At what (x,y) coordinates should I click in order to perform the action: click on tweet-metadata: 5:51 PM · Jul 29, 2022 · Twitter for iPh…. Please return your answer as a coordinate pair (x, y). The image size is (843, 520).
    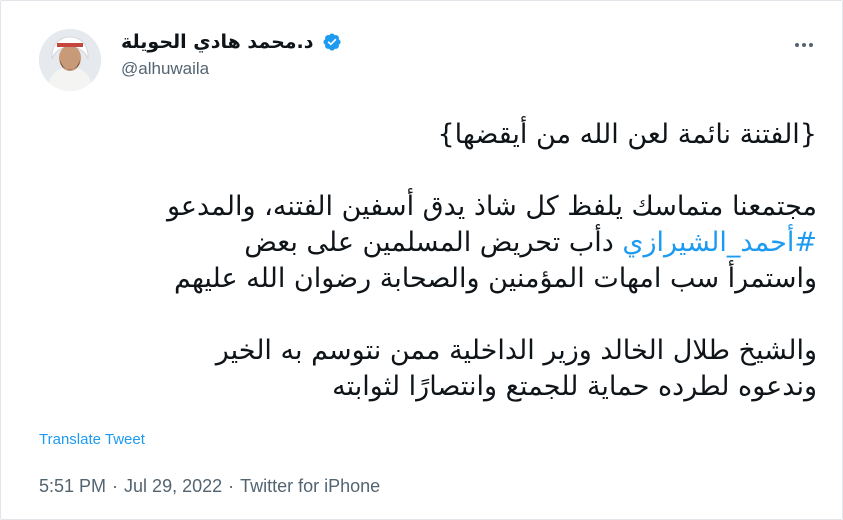
    Looking at the image, I should click on (209, 486).